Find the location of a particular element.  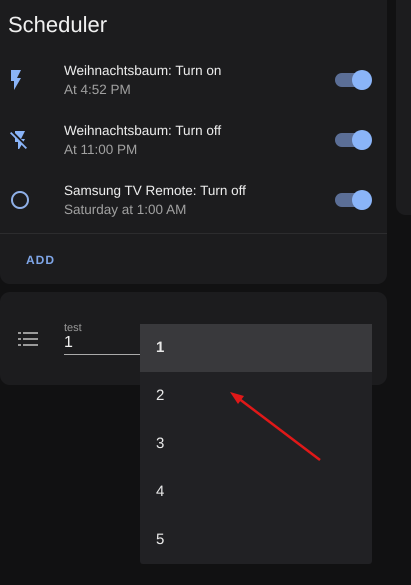

schedule-title: Samsung TV Remote: Turn off is located at coordinates (155, 190).